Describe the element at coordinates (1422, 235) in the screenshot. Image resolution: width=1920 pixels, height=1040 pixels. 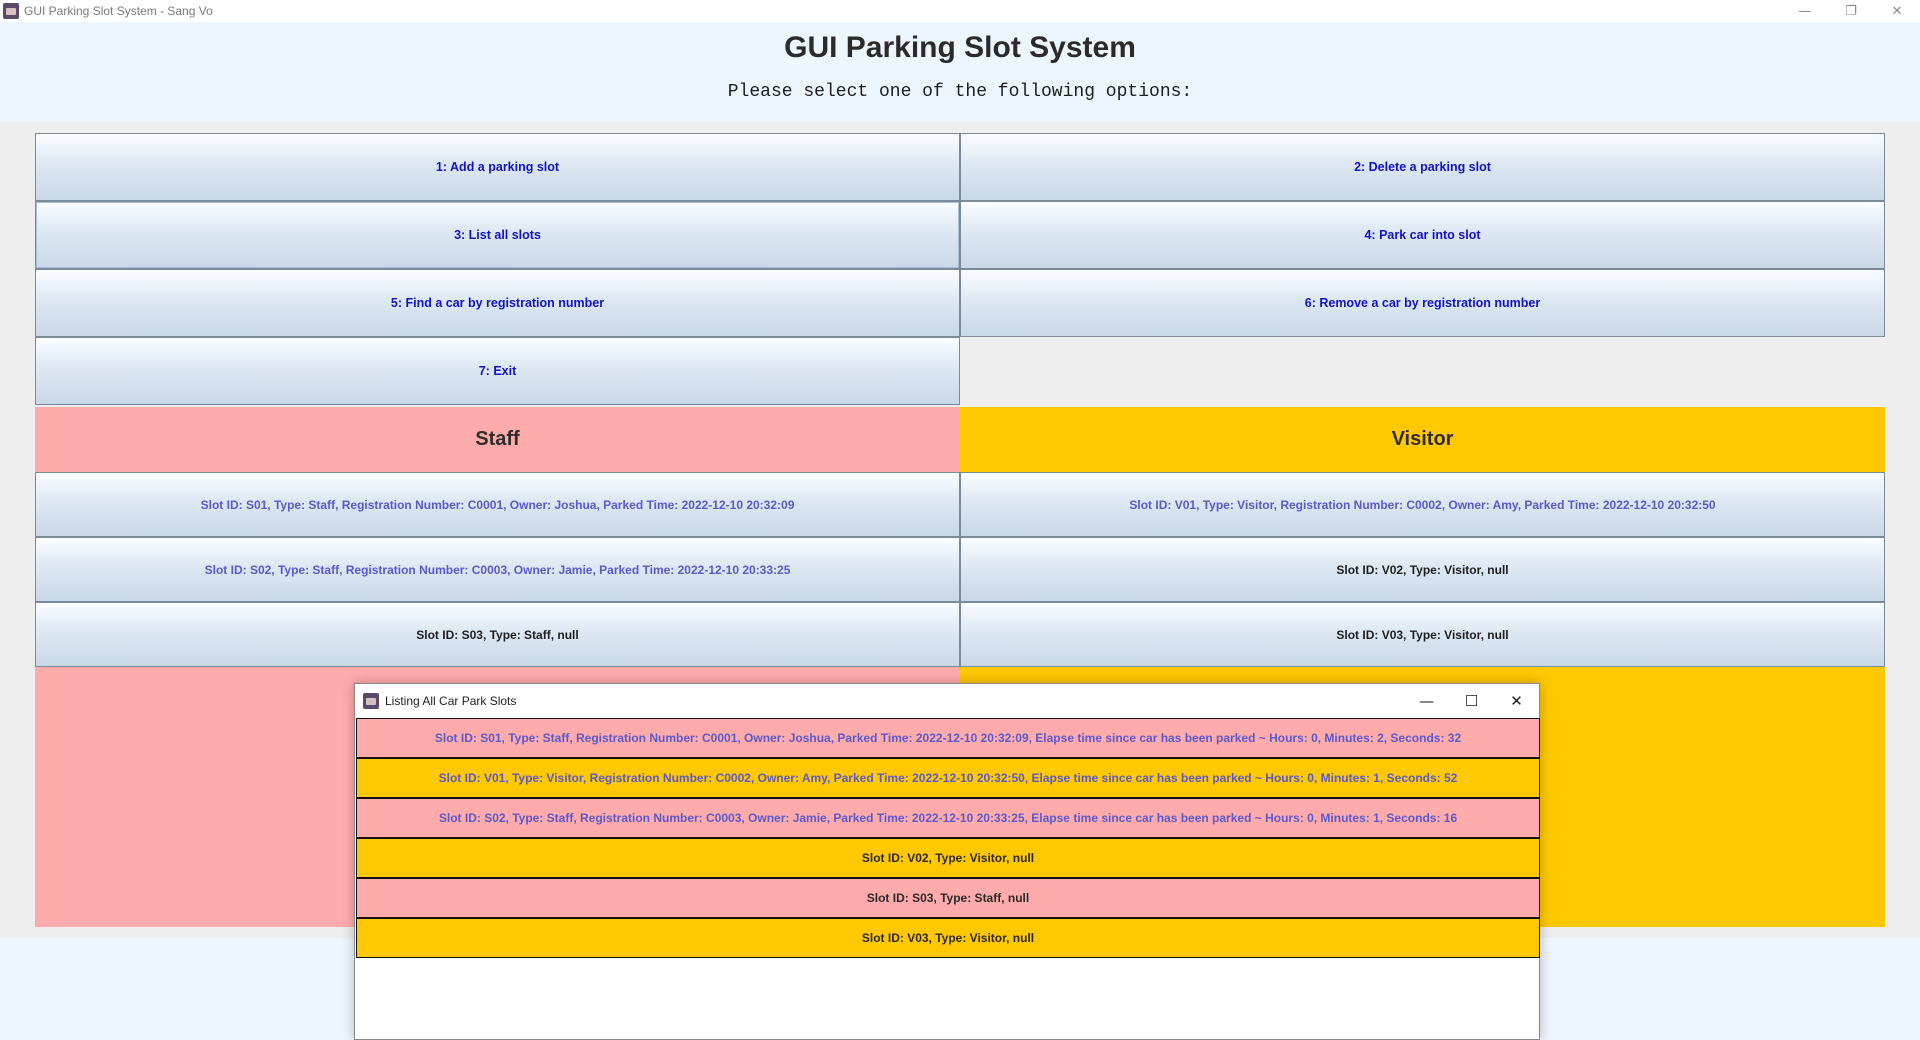
I see `park-car-button: 4: Park car into slot` at that location.